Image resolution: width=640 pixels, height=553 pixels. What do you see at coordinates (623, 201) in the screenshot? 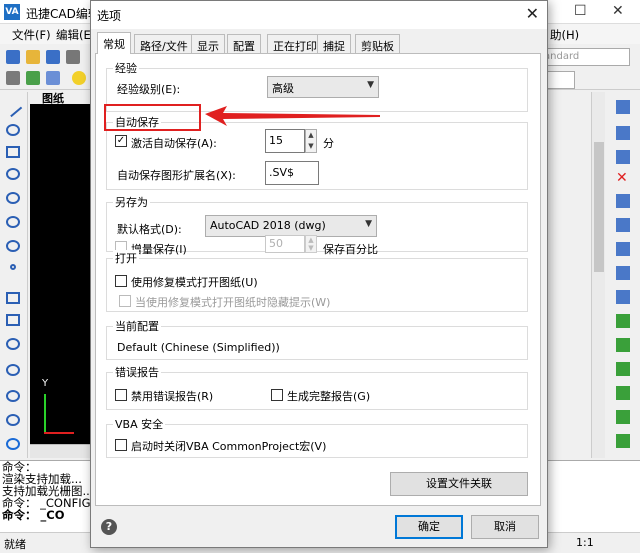
I see `offset-icon` at bounding box center [623, 201].